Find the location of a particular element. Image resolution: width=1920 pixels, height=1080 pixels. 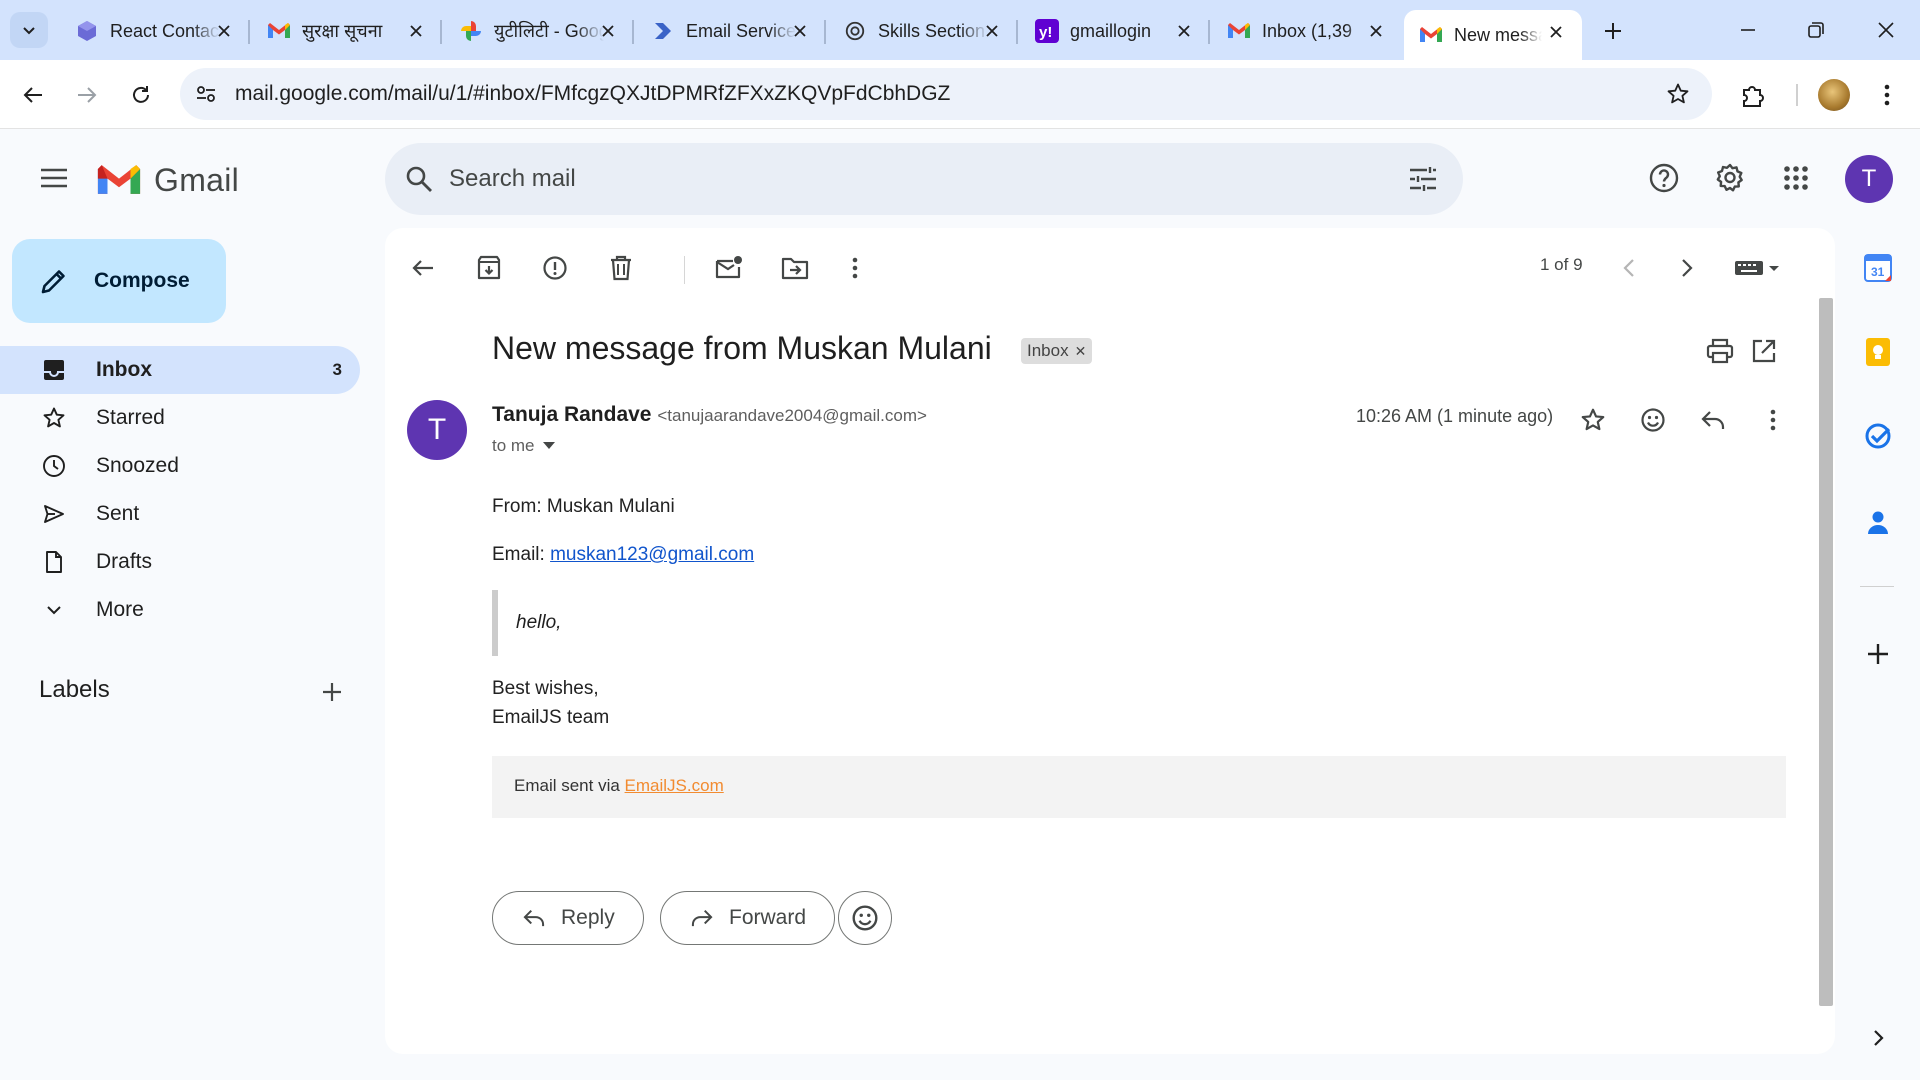

google-keep-icon is located at coordinates (1878, 352).